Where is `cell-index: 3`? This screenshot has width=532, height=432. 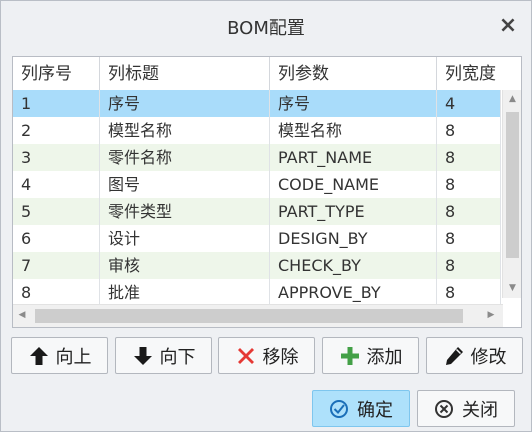
cell-index: 3 is located at coordinates (56, 157).